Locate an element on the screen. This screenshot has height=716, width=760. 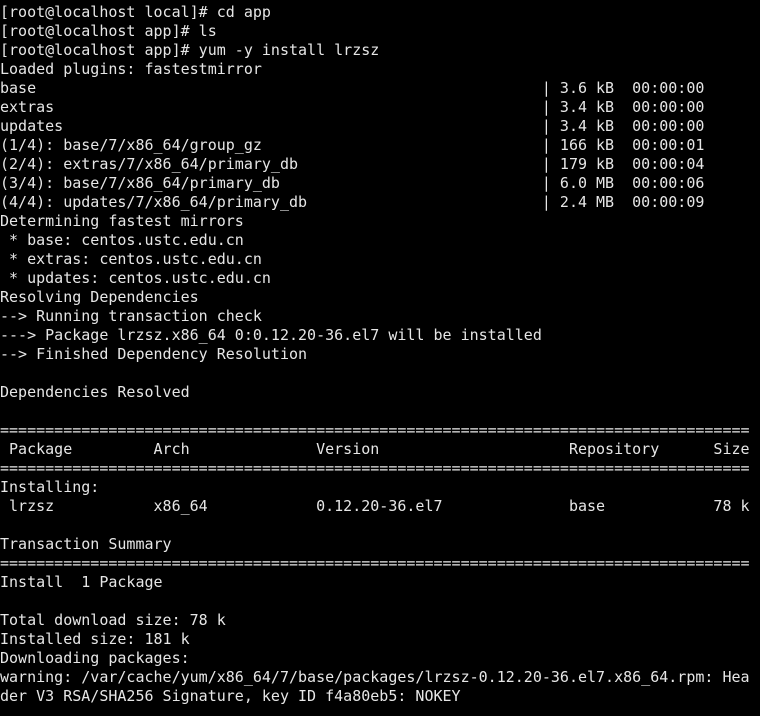
terminal-line: Install 1 Package is located at coordinates (81, 582).